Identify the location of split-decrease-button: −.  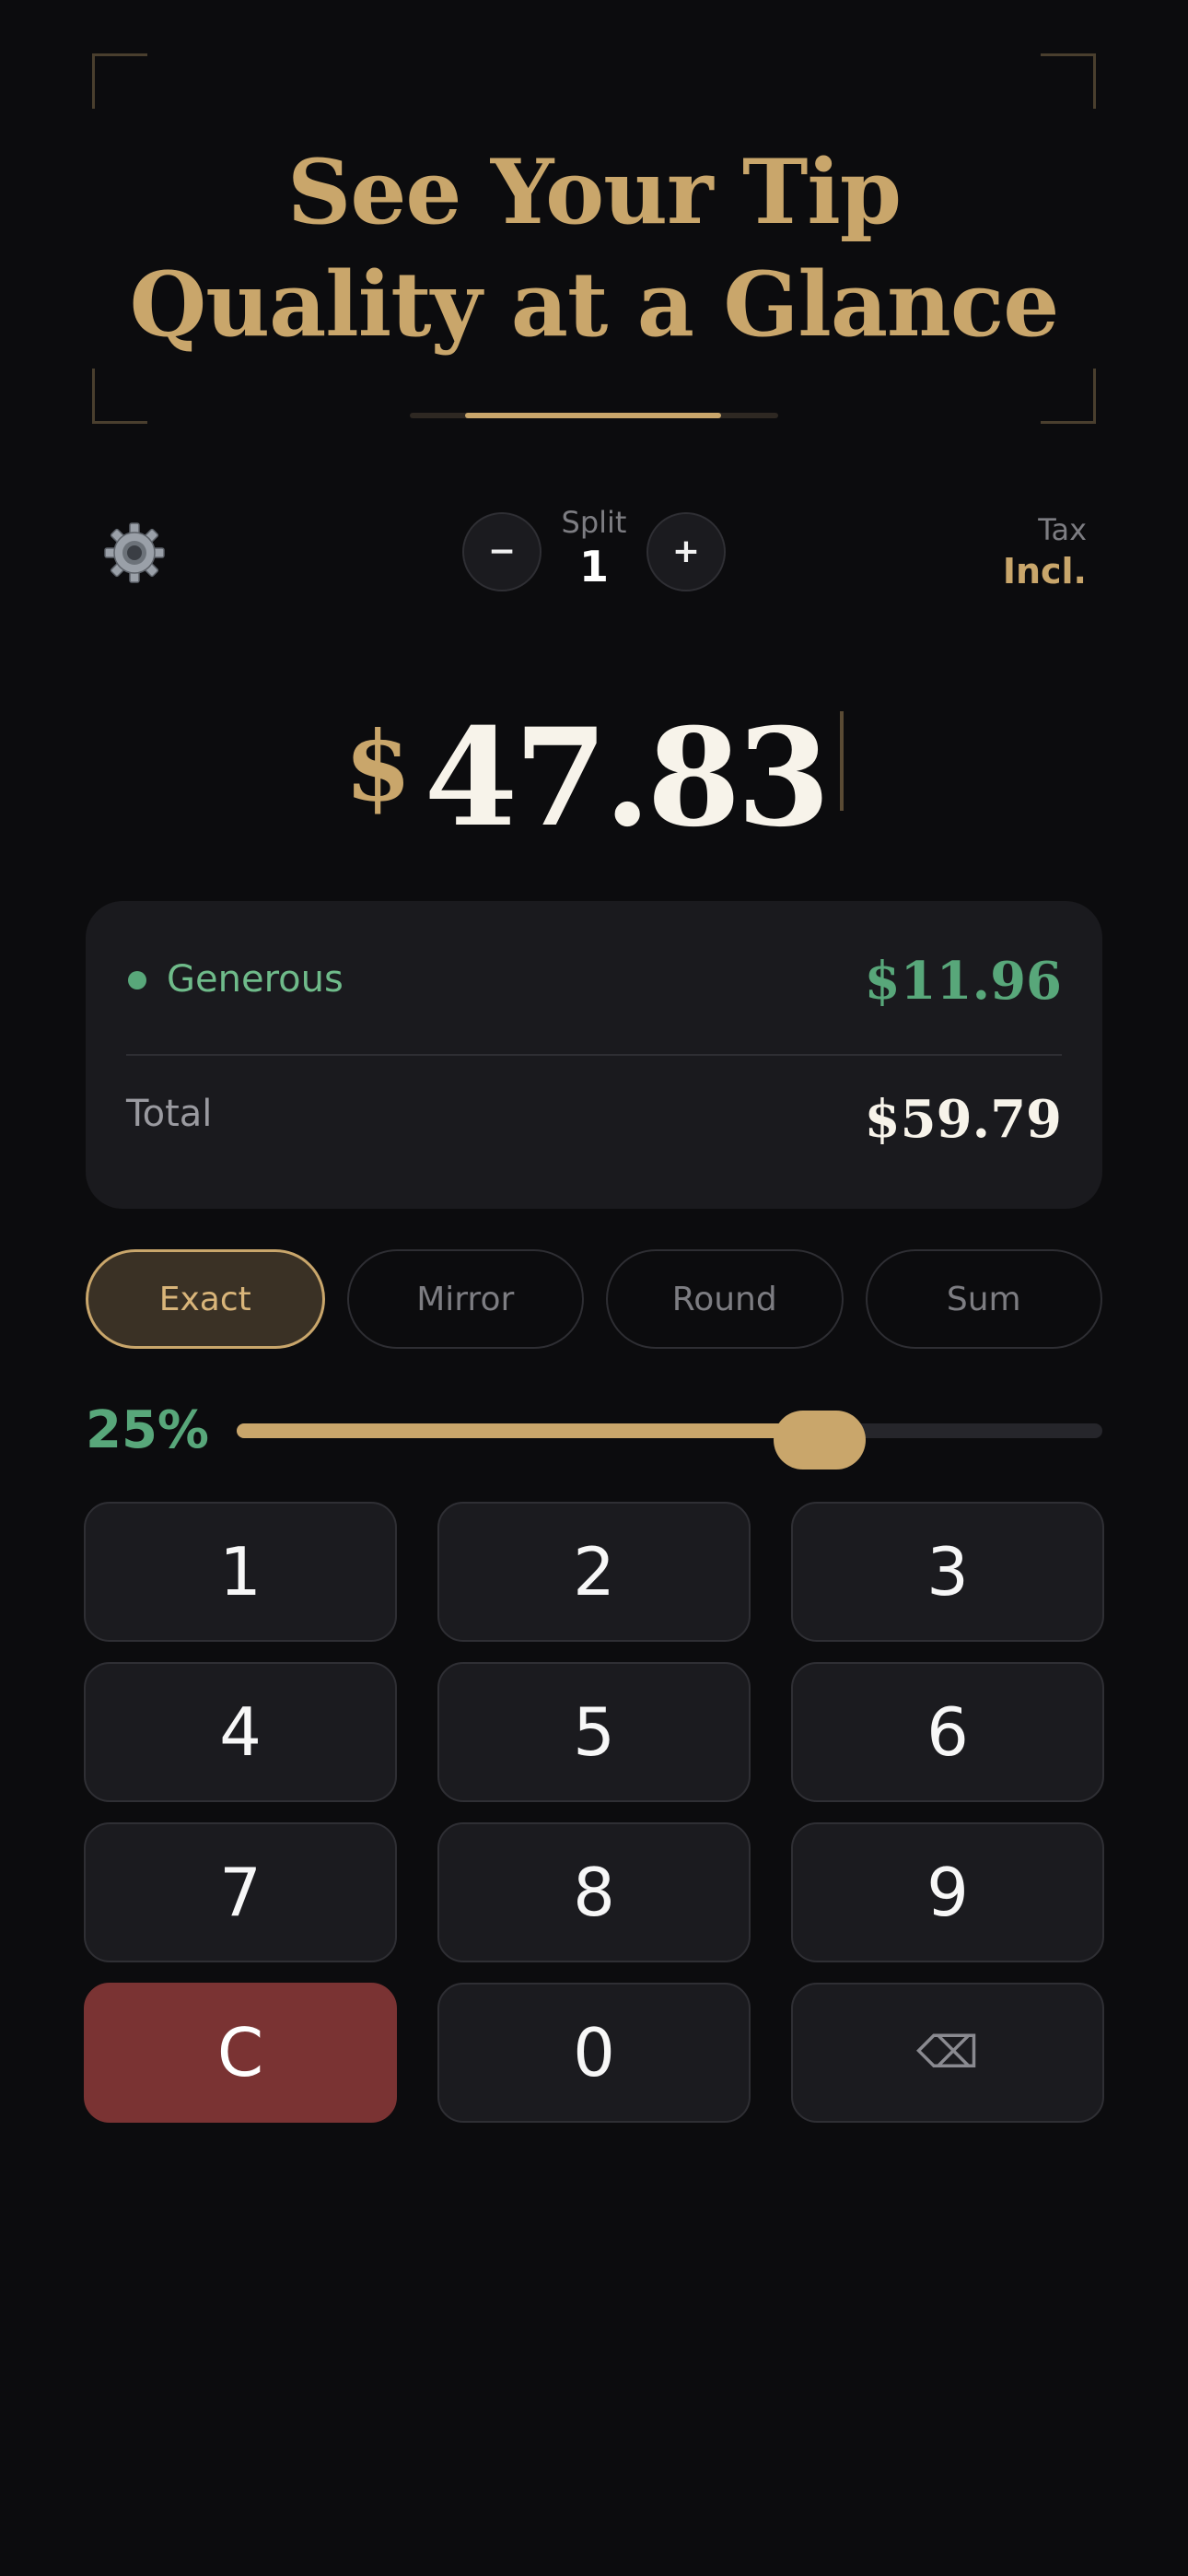
(502, 551).